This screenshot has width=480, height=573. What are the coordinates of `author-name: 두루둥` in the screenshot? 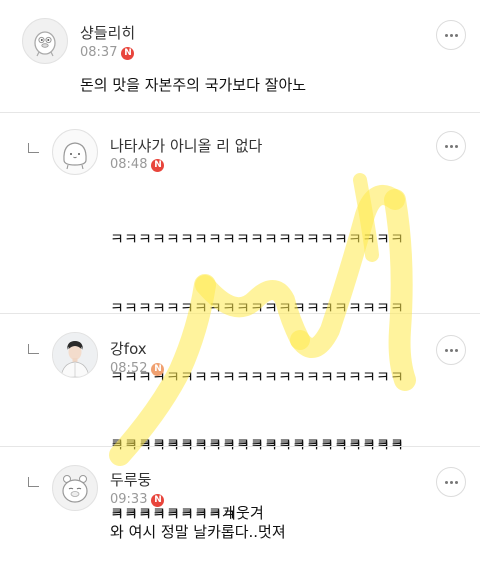 It's located at (130, 479).